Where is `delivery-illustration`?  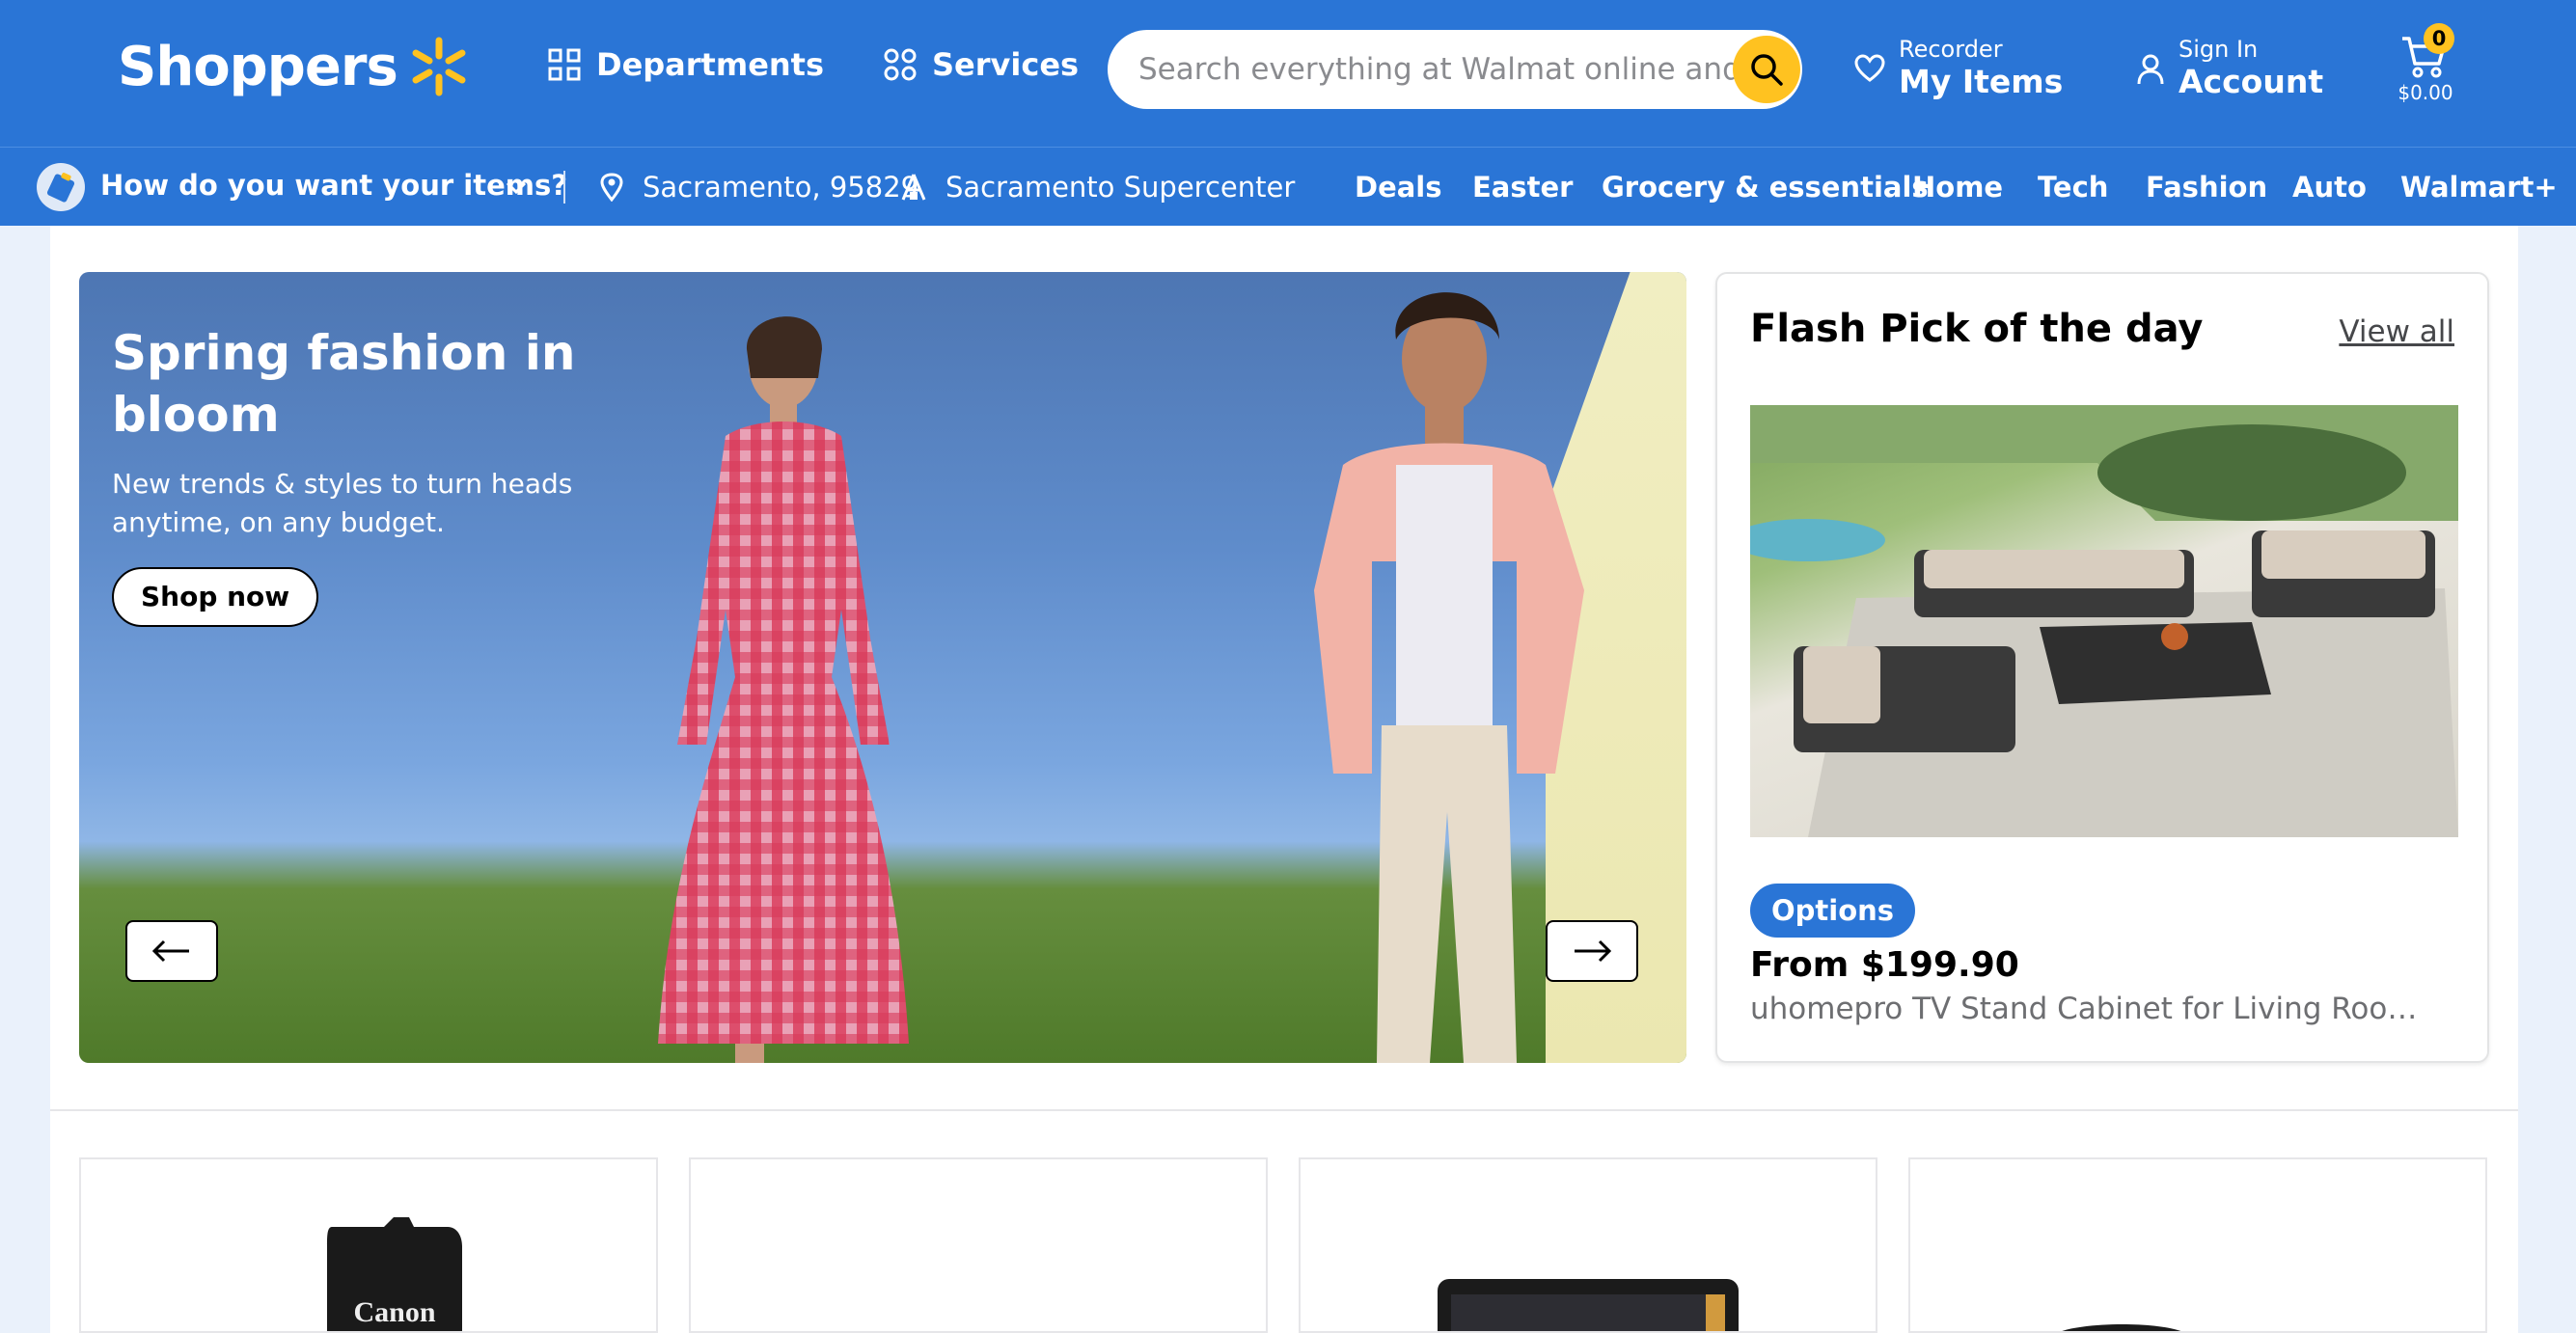 delivery-illustration is located at coordinates (60, 188).